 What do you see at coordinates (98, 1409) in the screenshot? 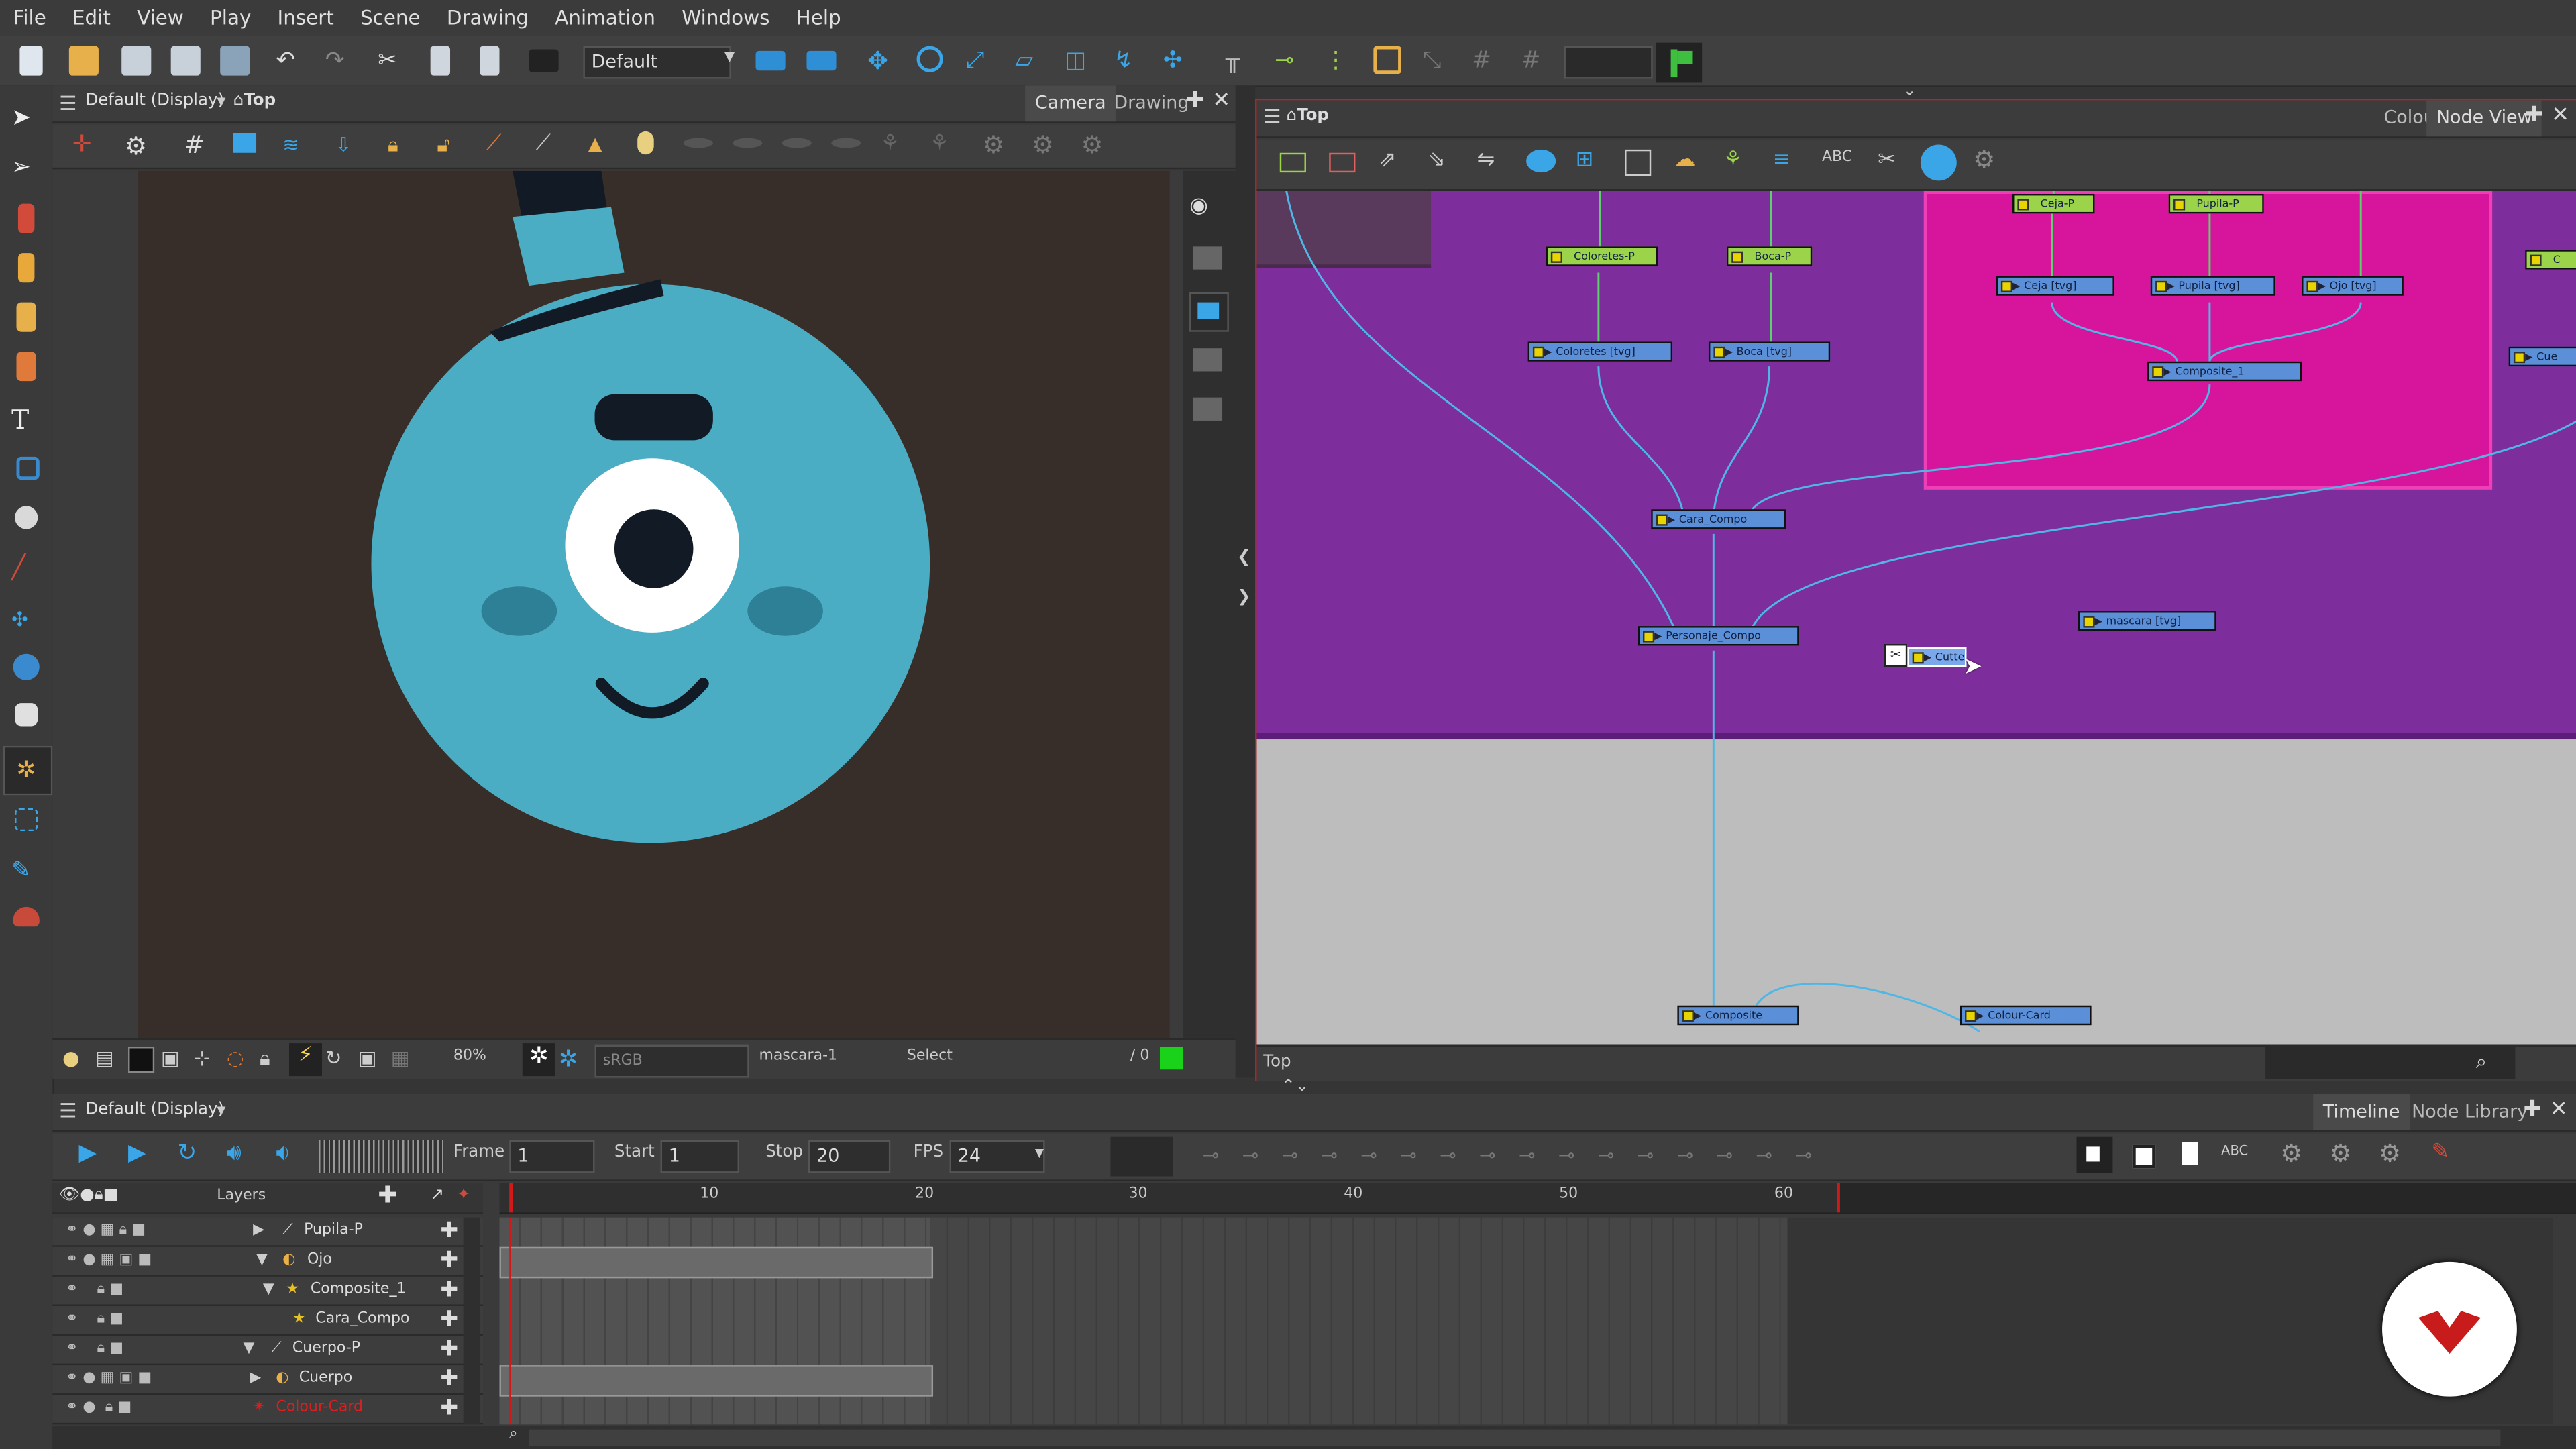
I see `layer-toggles-icon: ⚭ ● 🔒︎ ■` at bounding box center [98, 1409].